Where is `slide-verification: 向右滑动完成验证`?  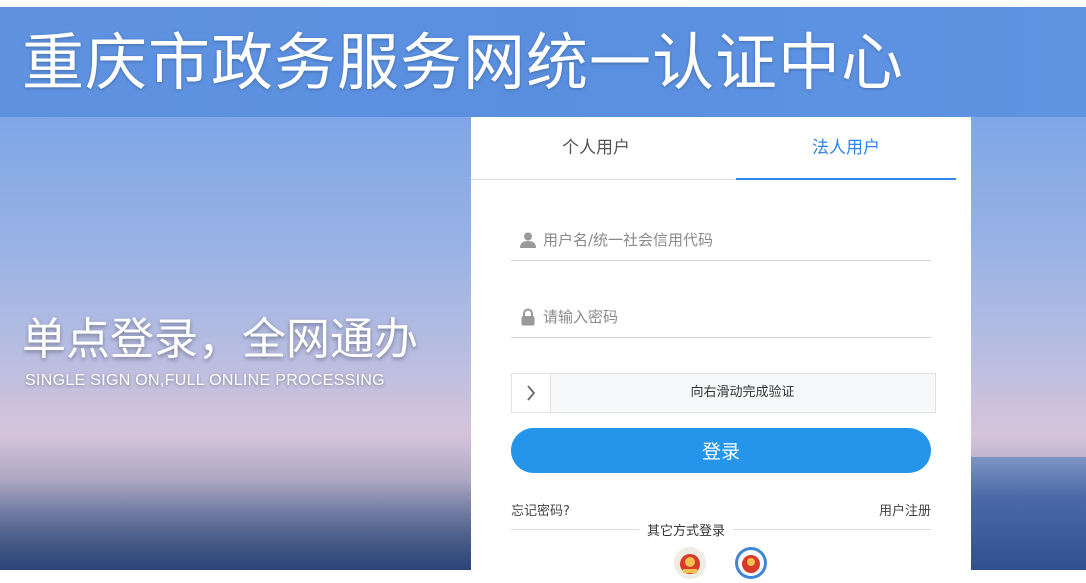 slide-verification: 向右滑动完成验证 is located at coordinates (723, 393).